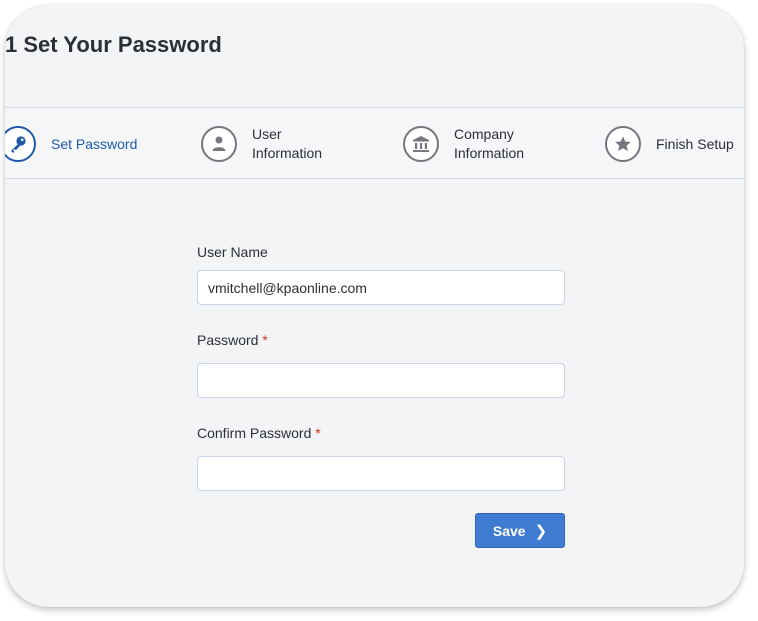 The width and height of the screenshot is (758, 621). I want to click on step-label-line1: User, so click(267, 134).